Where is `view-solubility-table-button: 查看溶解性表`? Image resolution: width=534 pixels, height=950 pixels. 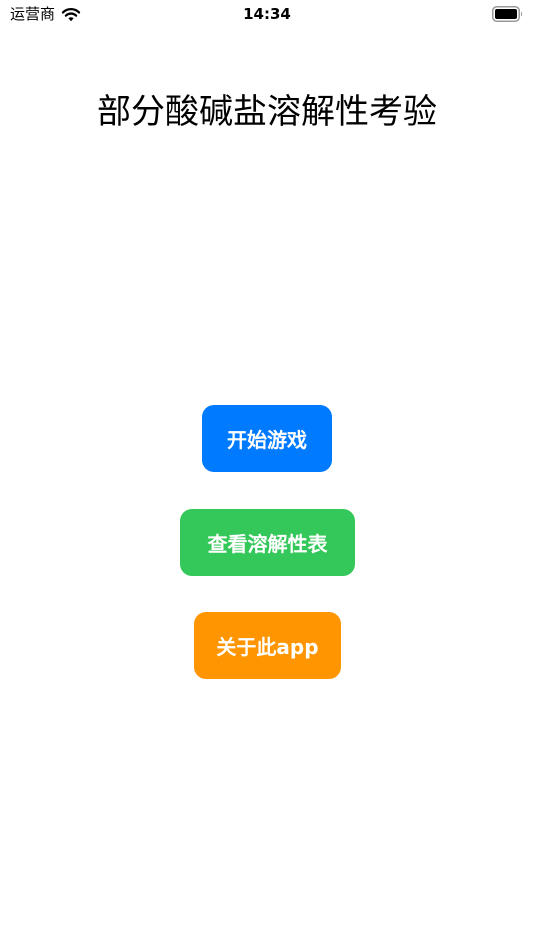 view-solubility-table-button: 查看溶解性表 is located at coordinates (267, 542).